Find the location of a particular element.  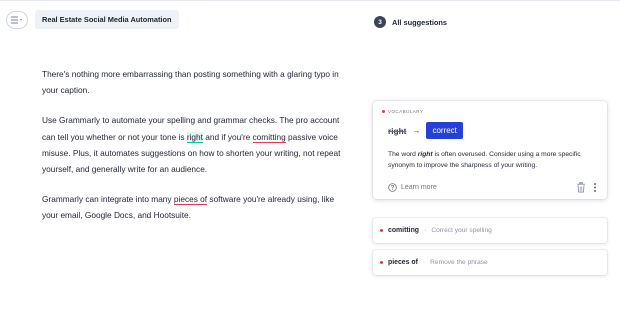

original-word: right is located at coordinates (397, 130).